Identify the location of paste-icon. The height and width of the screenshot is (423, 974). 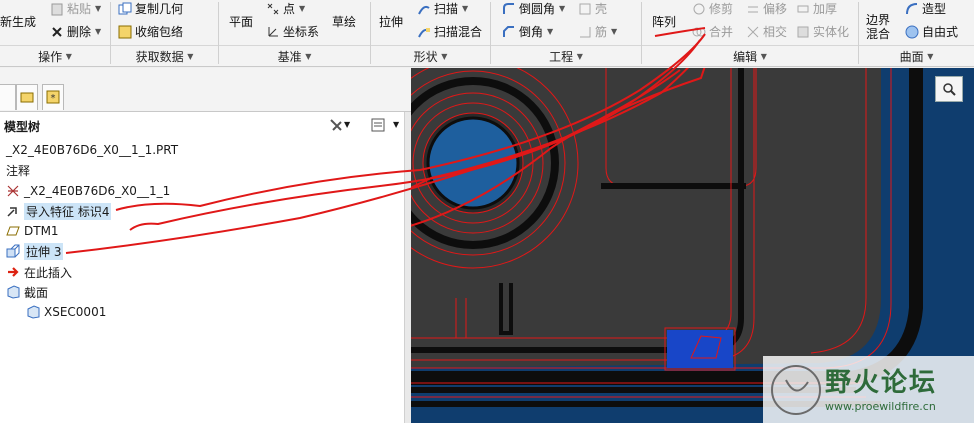
(57, 9).